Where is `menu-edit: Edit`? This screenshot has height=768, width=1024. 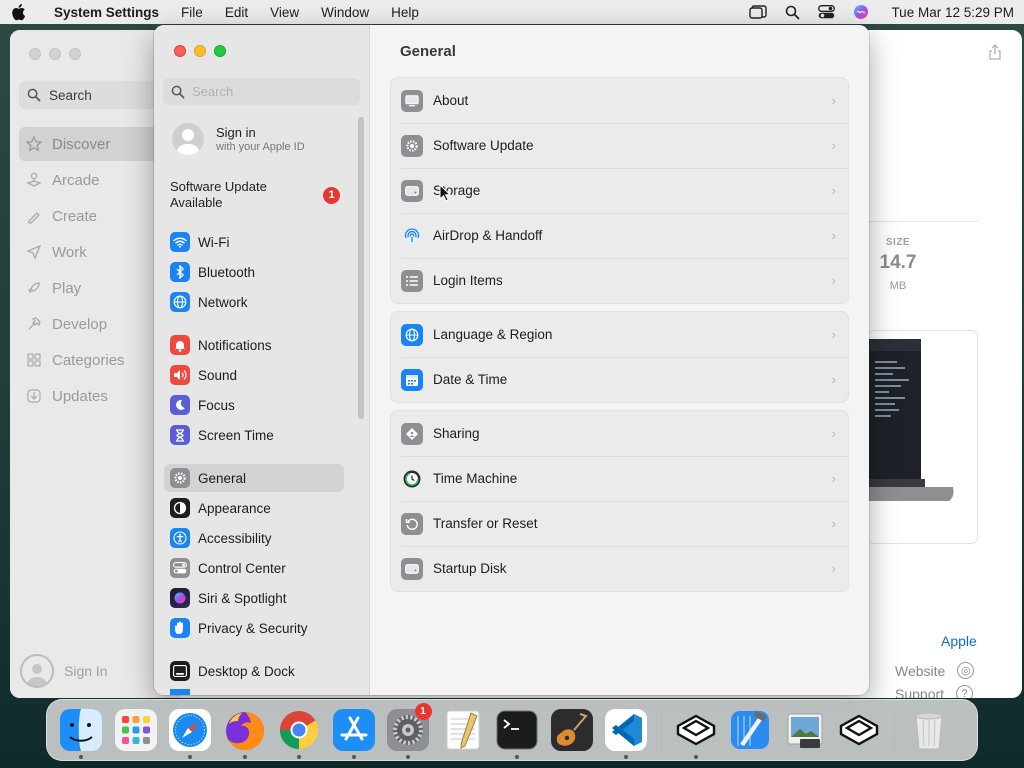 menu-edit: Edit is located at coordinates (236, 12).